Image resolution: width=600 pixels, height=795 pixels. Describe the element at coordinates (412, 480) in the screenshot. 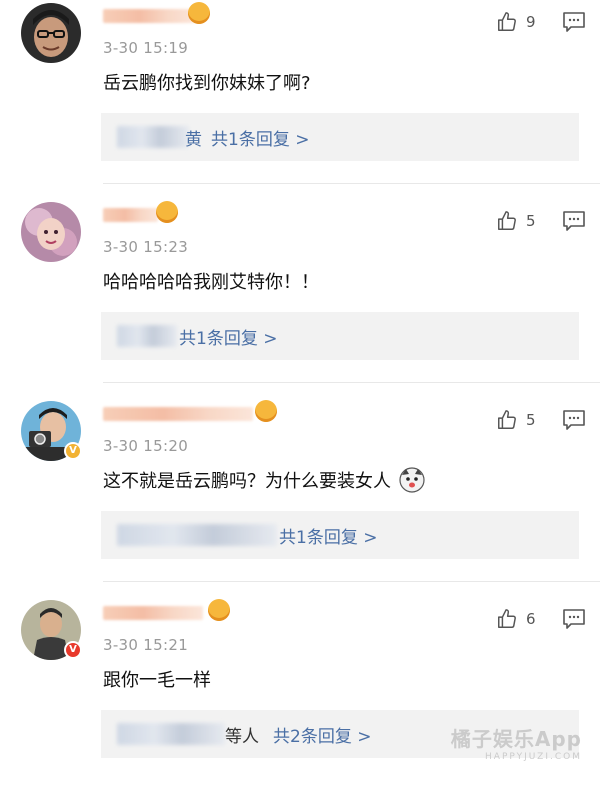

I see `dog-emoji-icon` at that location.